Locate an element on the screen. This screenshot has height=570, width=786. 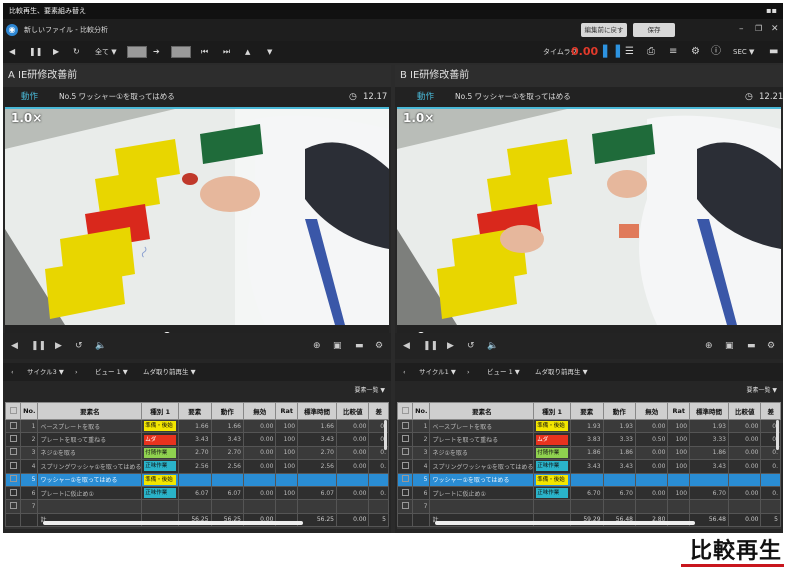
column-header: 種別 1 is located at coordinates (552, 411).